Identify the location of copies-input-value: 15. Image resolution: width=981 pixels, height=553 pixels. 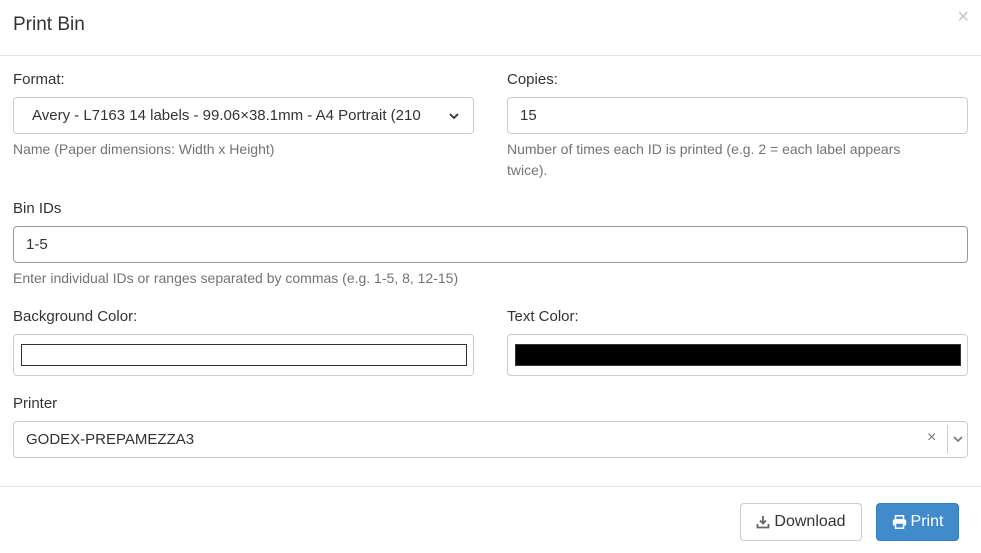
(528, 115).